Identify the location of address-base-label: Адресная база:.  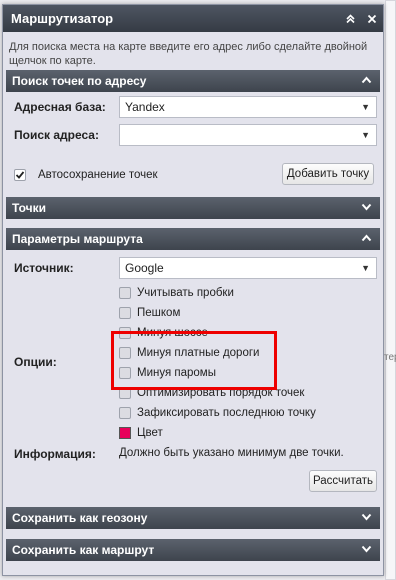
(60, 107).